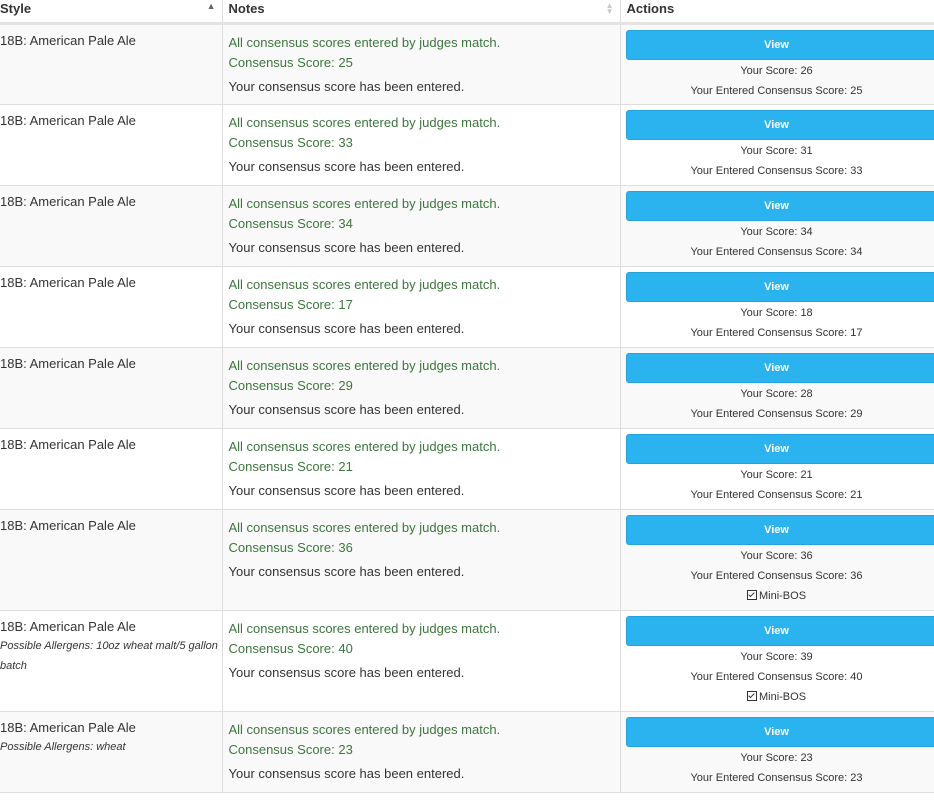 This screenshot has width=934, height=802. I want to click on consensus-score: Consensus Score: 25, so click(290, 62).